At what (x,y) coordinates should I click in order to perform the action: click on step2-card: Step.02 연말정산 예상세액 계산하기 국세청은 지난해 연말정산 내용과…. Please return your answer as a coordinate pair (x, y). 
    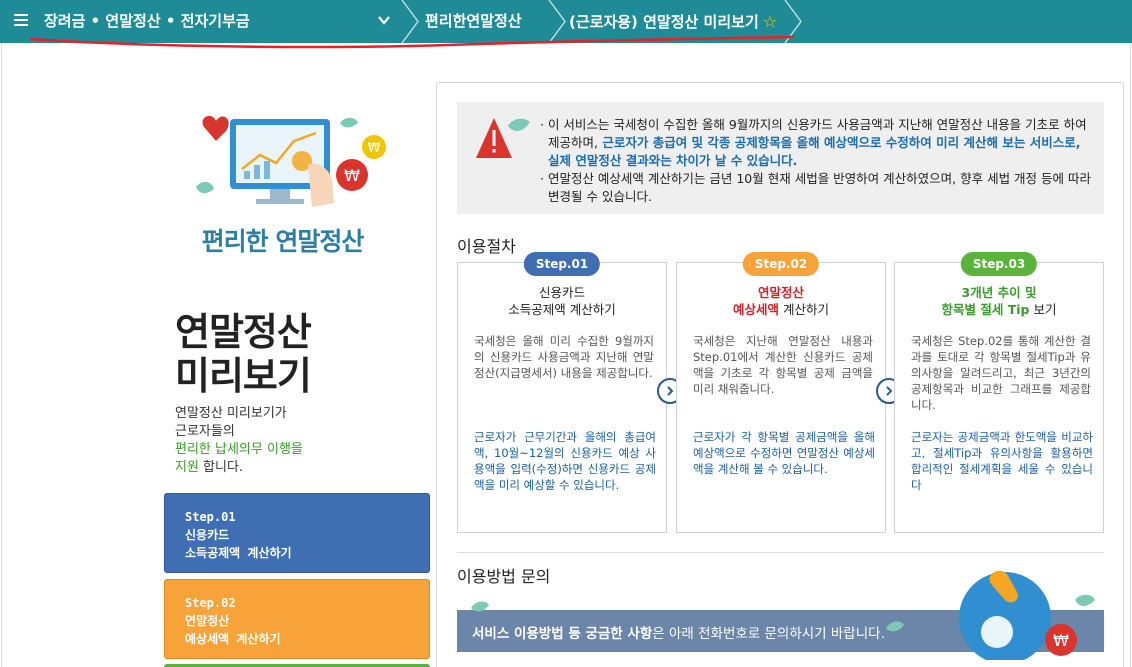
    Looking at the image, I should click on (781, 392).